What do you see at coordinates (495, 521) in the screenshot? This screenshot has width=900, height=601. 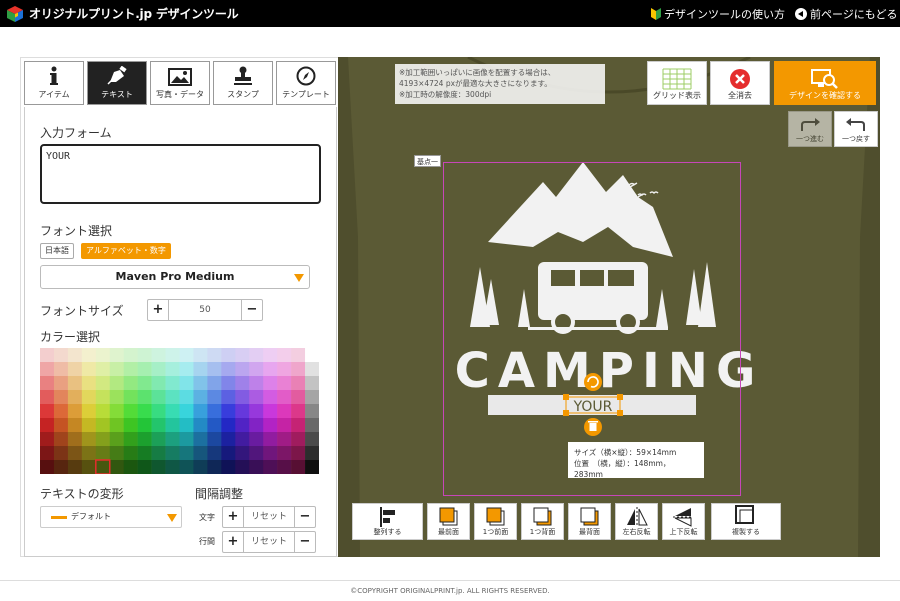 I see `bring-forward-button: 1つ前面` at bounding box center [495, 521].